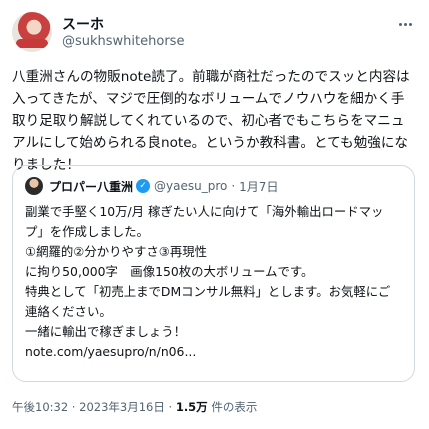  Describe the element at coordinates (34, 186) in the screenshot. I see `quoted-avatar` at that location.